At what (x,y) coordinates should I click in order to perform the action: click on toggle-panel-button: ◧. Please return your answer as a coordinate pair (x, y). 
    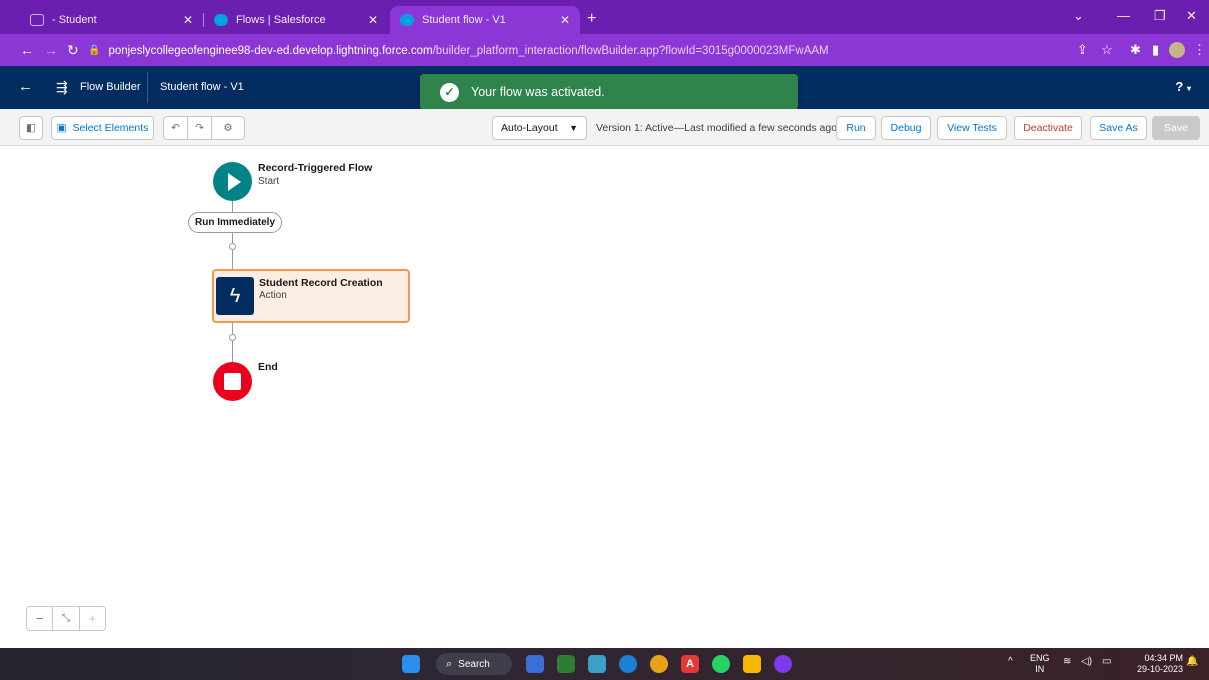
    Looking at the image, I should click on (31, 128).